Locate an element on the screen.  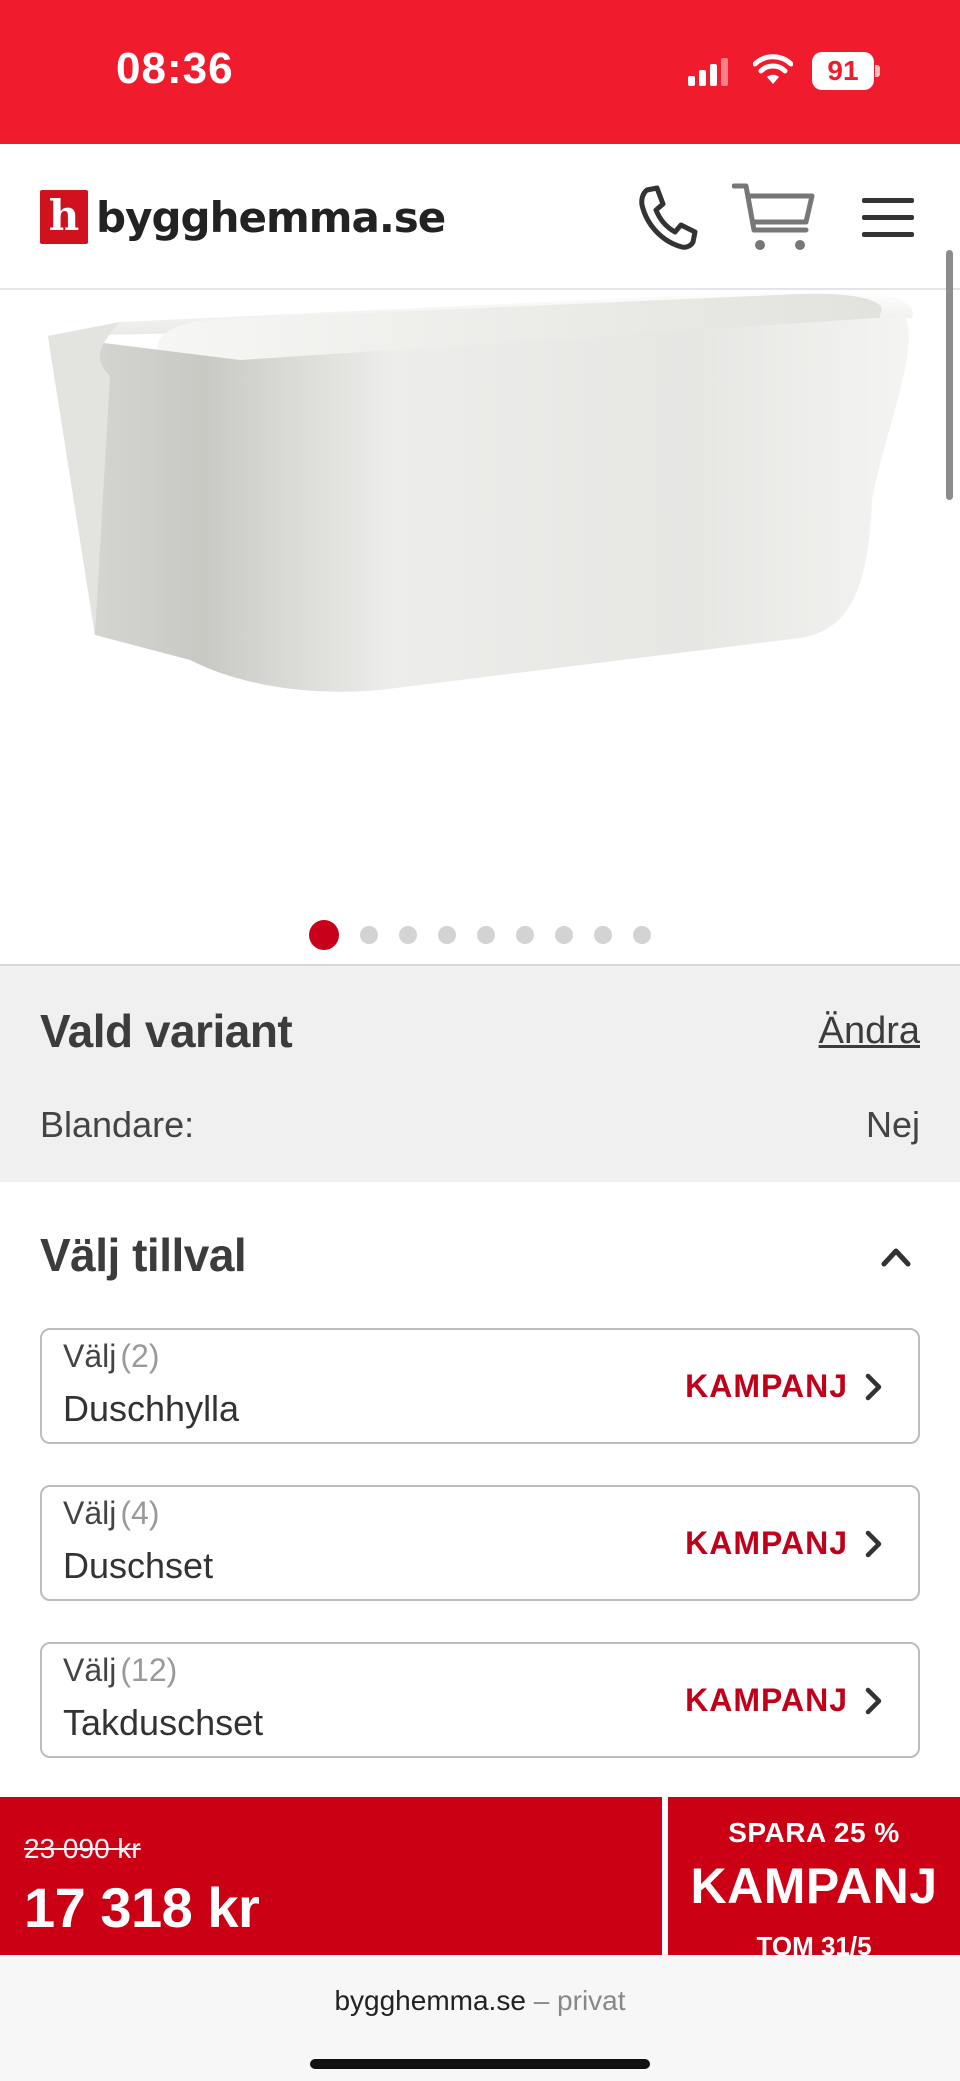
gallery-pagination is located at coordinates (480, 935).